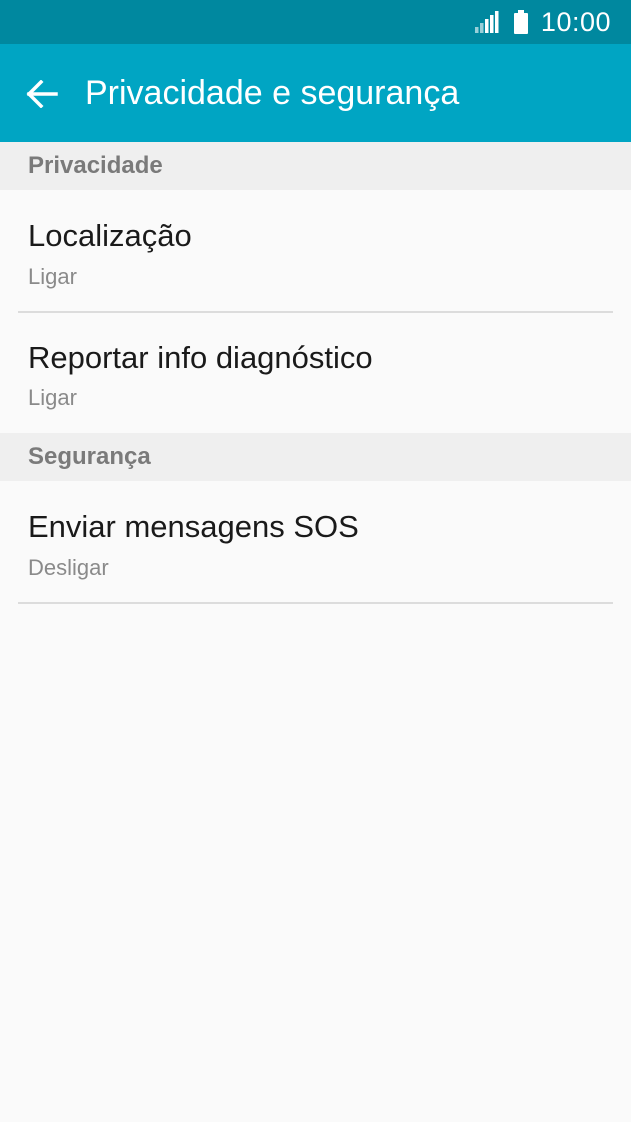 The height and width of the screenshot is (1122, 631). What do you see at coordinates (193, 526) in the screenshot?
I see `item-title: Enviar mensagens SOS` at bounding box center [193, 526].